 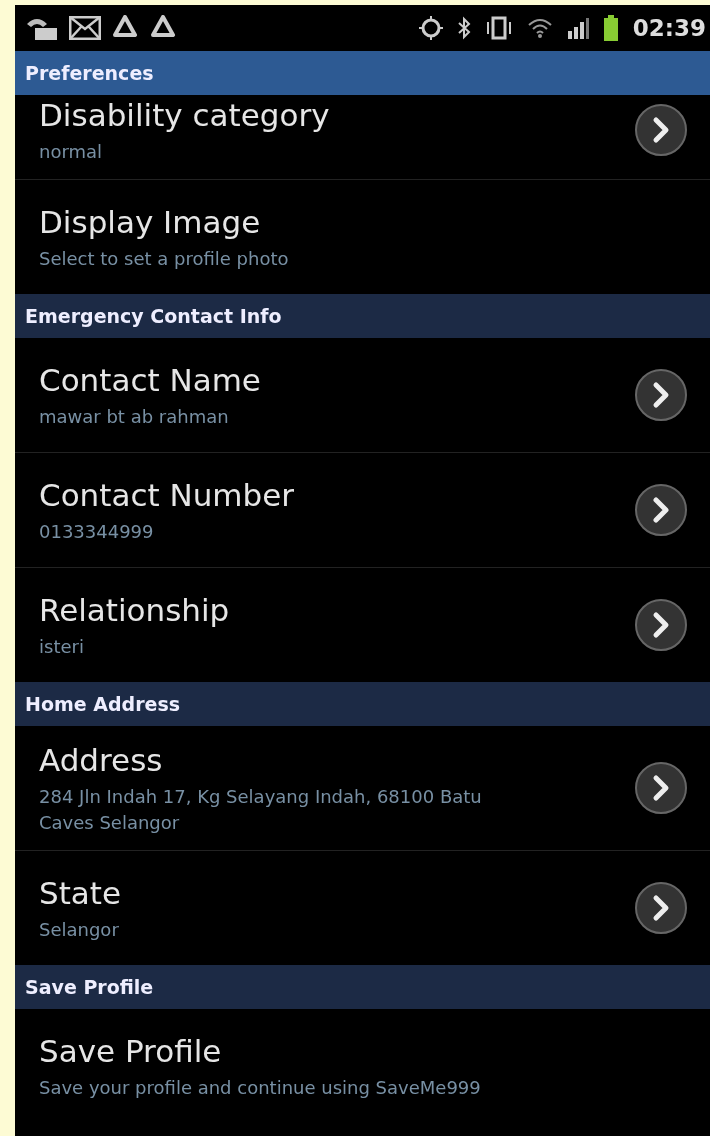 I want to click on item-summary: normal, so click(x=71, y=152).